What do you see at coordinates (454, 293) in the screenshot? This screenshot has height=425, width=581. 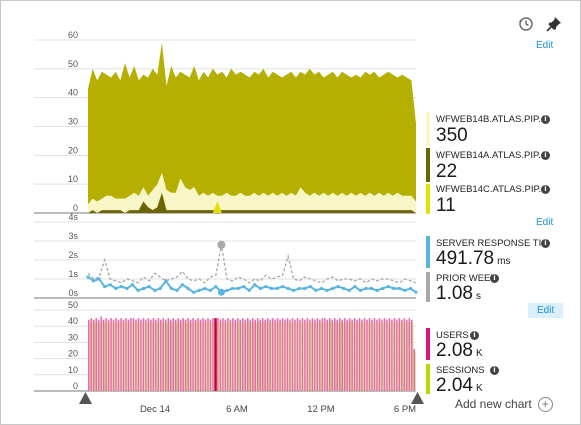 I see `legend-value-text: 1.08` at bounding box center [454, 293].